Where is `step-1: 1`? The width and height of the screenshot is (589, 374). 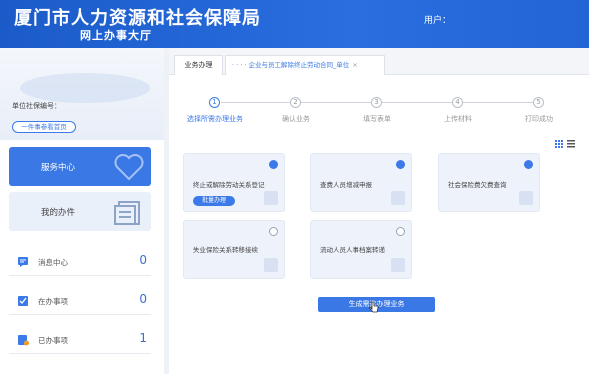 step-1: 1 is located at coordinates (214, 102).